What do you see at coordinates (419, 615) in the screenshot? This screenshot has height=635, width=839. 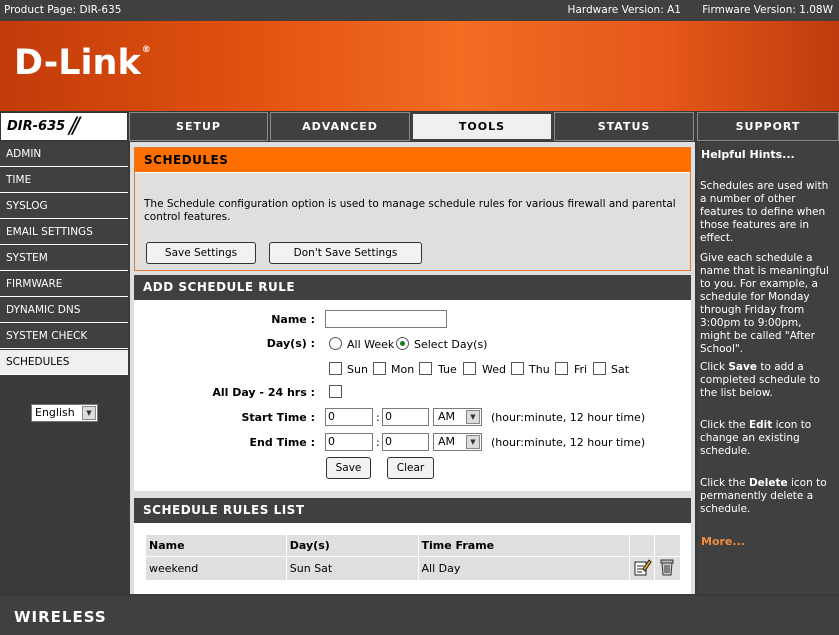 I see `footer: WIRELESS` at bounding box center [419, 615].